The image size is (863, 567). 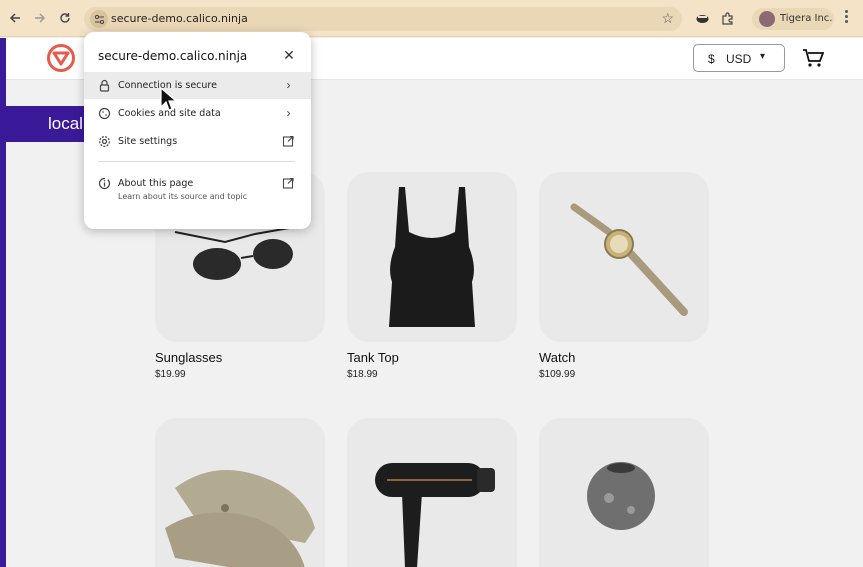 What do you see at coordinates (148, 141) in the screenshot?
I see `popup-item-label: Site settings` at bounding box center [148, 141].